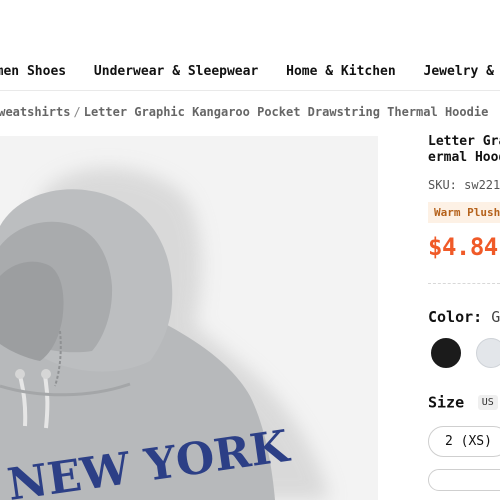  I want to click on price-divider, so click(464, 283).